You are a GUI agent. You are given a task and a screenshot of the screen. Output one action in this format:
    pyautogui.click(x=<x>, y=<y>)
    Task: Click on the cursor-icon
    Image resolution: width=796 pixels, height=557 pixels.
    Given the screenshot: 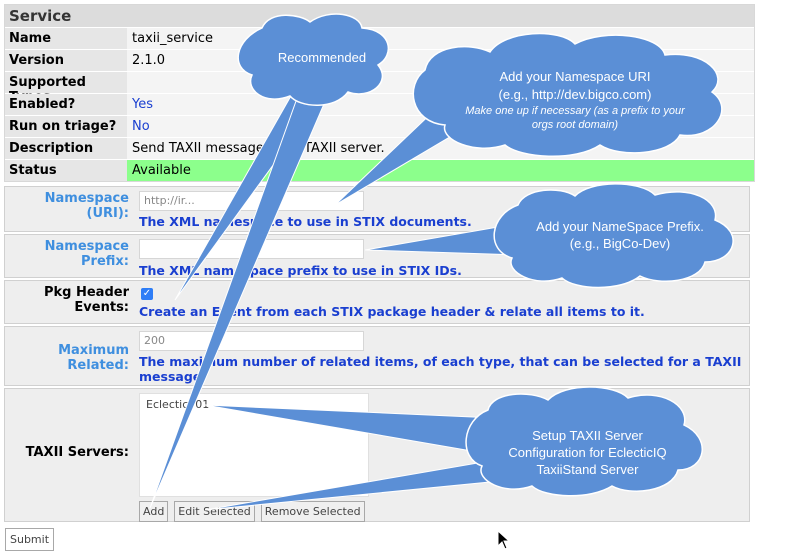 What is the action you would take?
    pyautogui.click(x=504, y=539)
    